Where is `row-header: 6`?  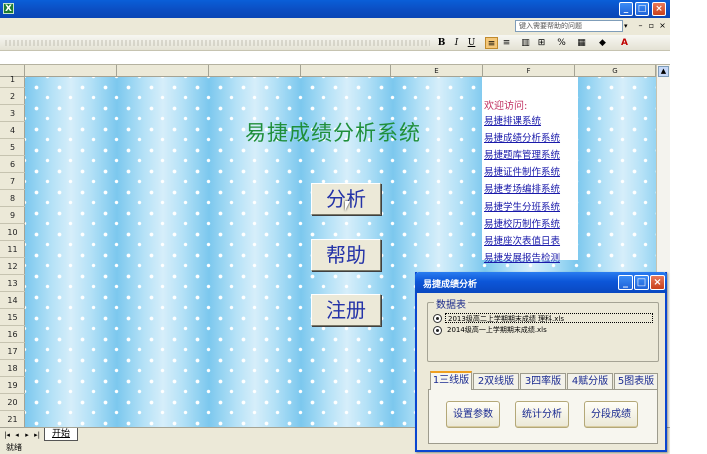
row-header: 6 is located at coordinates (12, 164).